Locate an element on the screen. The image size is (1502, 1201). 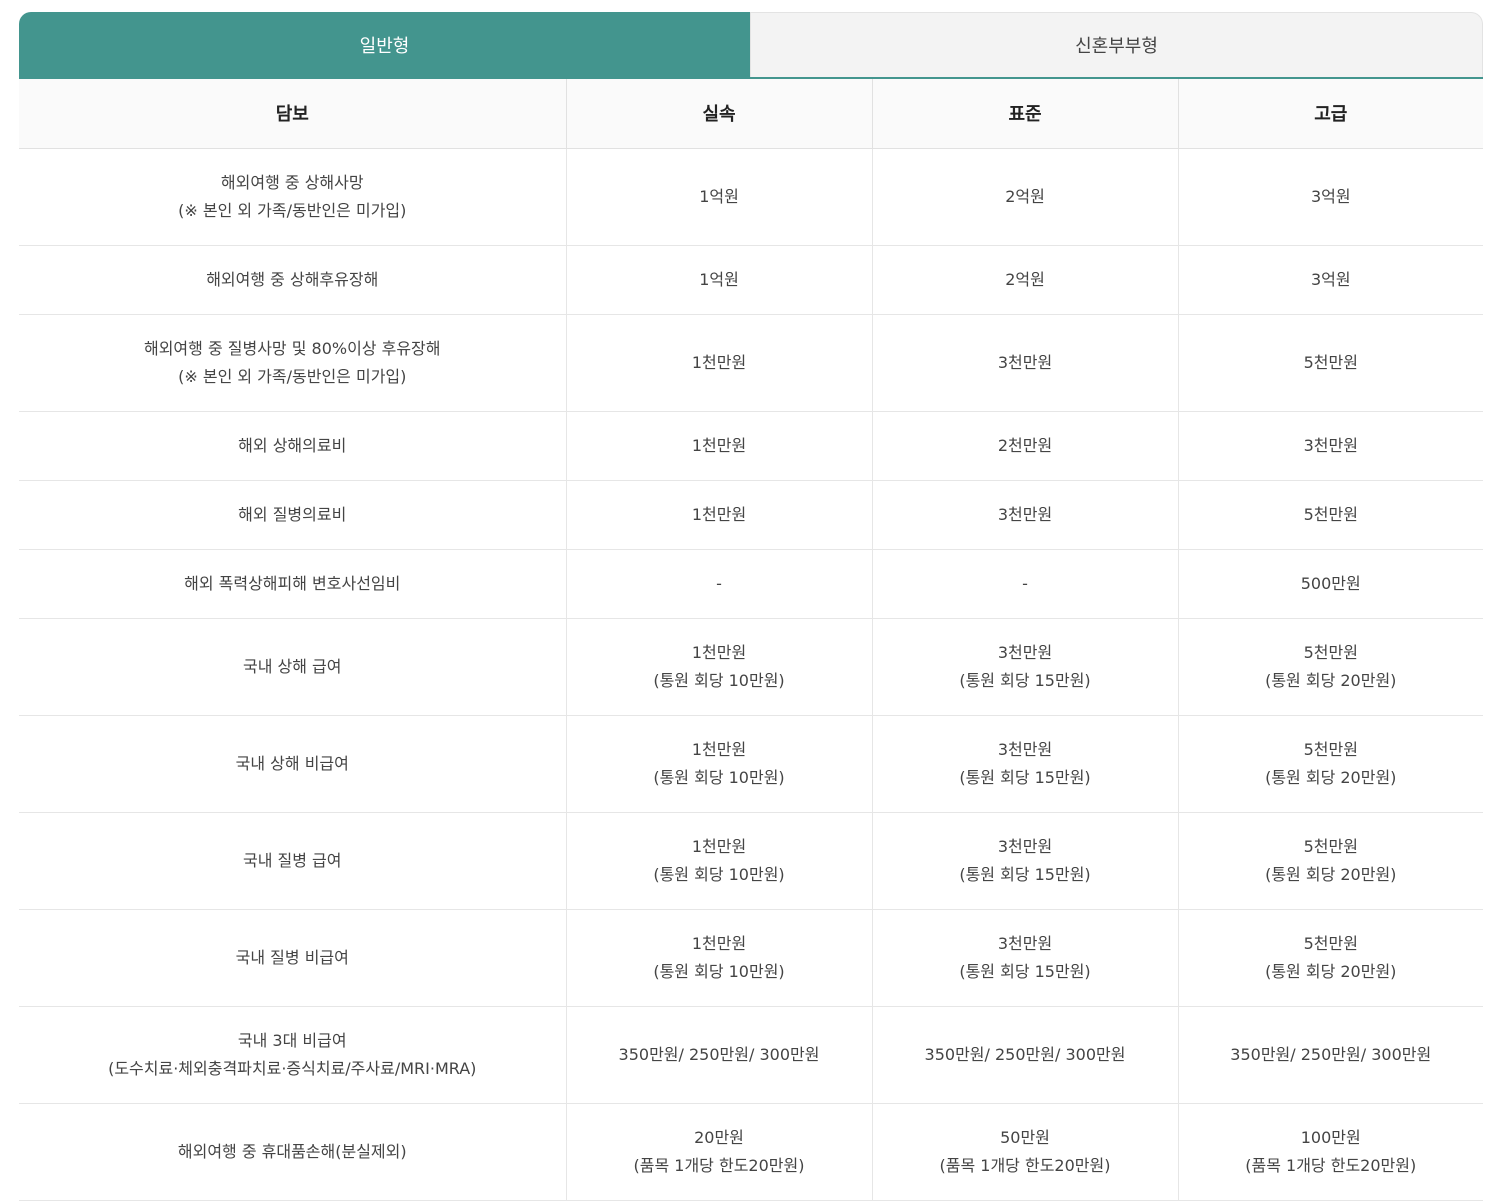
basic-cell-text: 20만원 is located at coordinates (719, 1137).